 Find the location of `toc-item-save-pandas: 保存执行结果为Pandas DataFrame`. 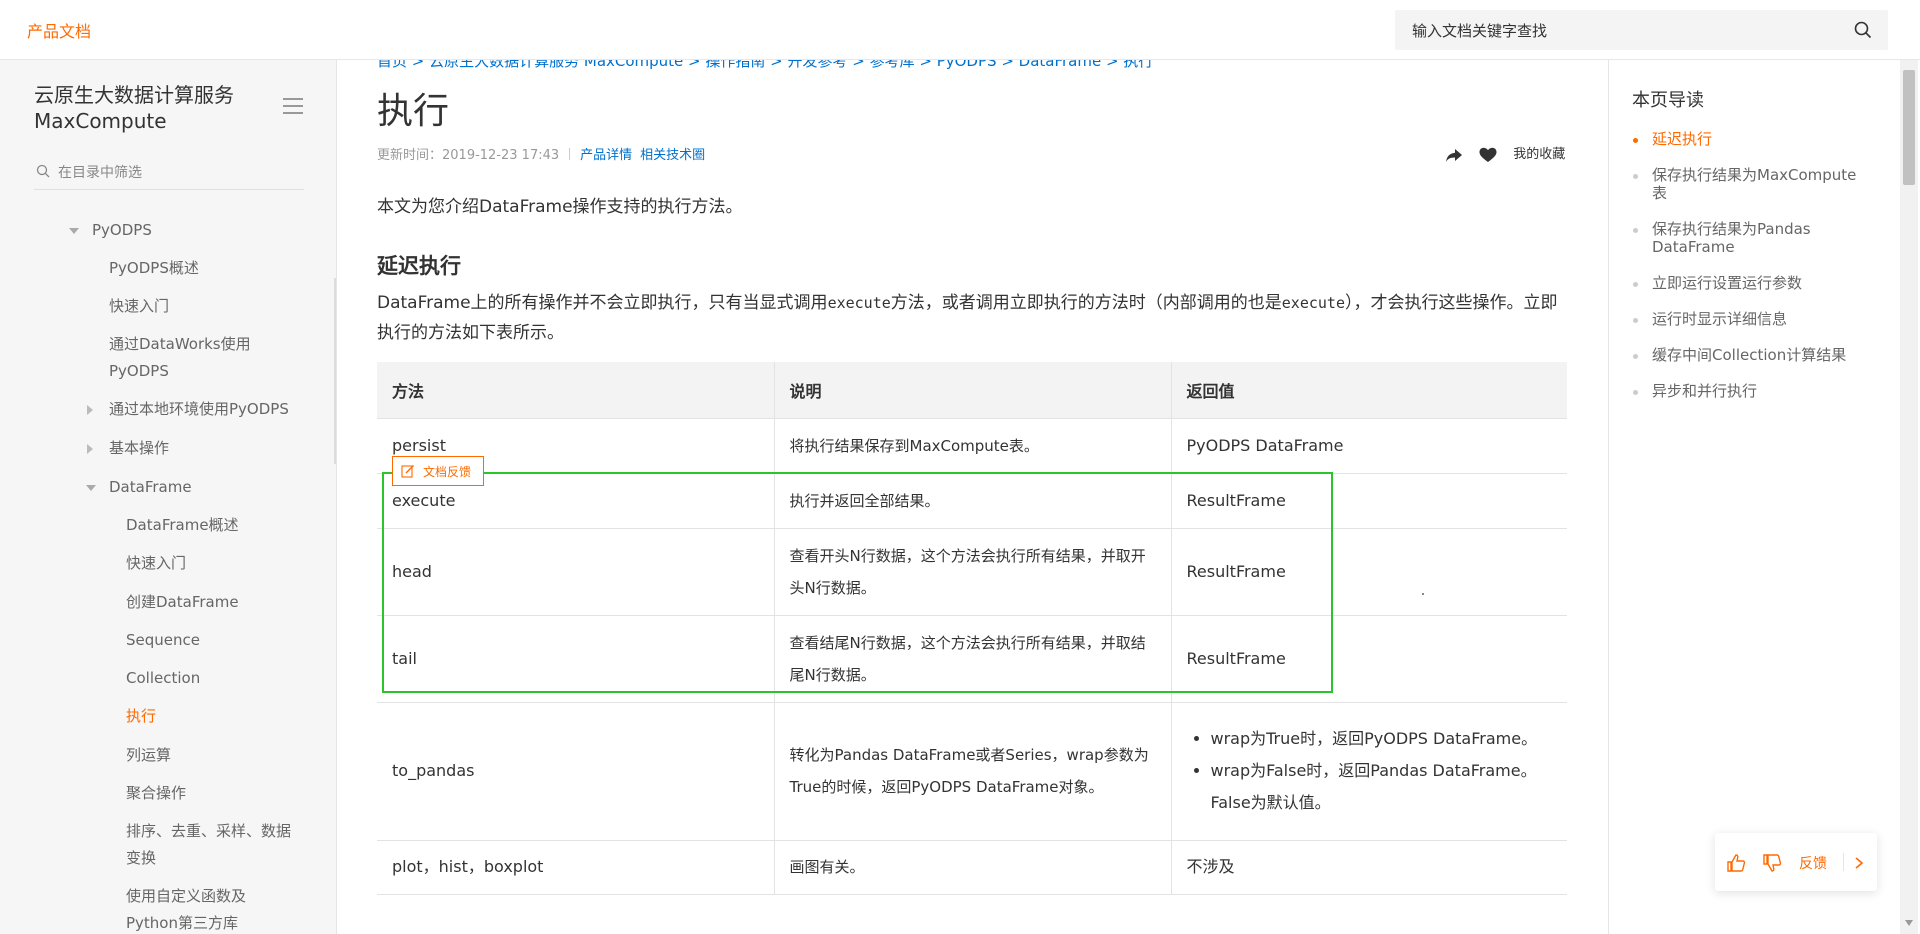

toc-item-save-pandas: 保存执行结果为Pandas DataFrame is located at coordinates (1759, 238).